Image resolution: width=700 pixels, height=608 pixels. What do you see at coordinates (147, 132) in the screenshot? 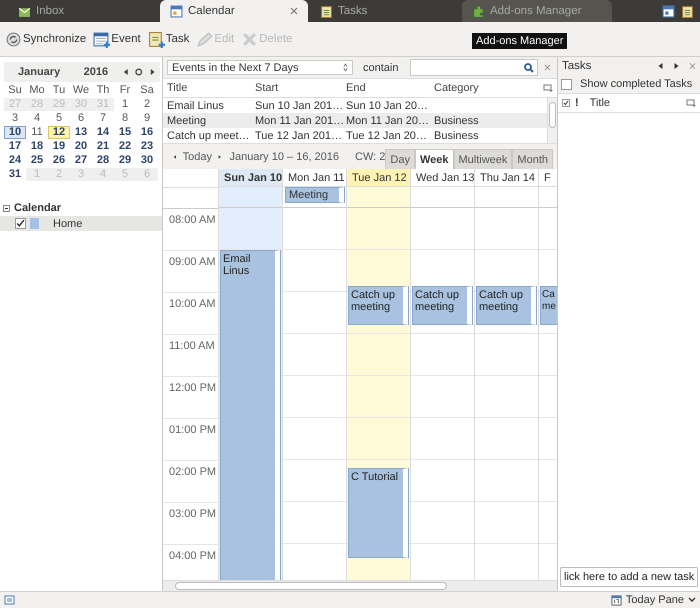
I see `day-cell: 16` at bounding box center [147, 132].